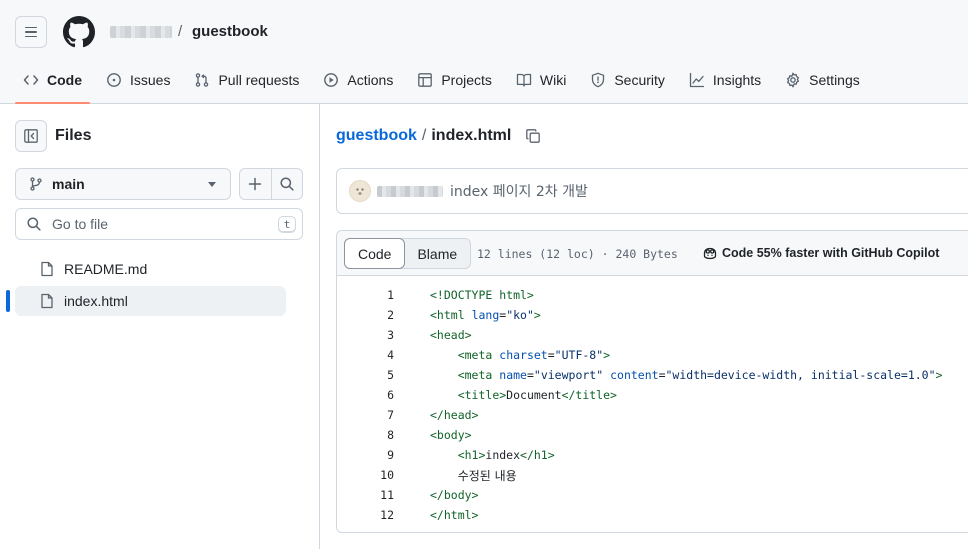 This screenshot has width=968, height=549. Describe the element at coordinates (106, 269) in the screenshot. I see `file-item-label: README.md` at that location.